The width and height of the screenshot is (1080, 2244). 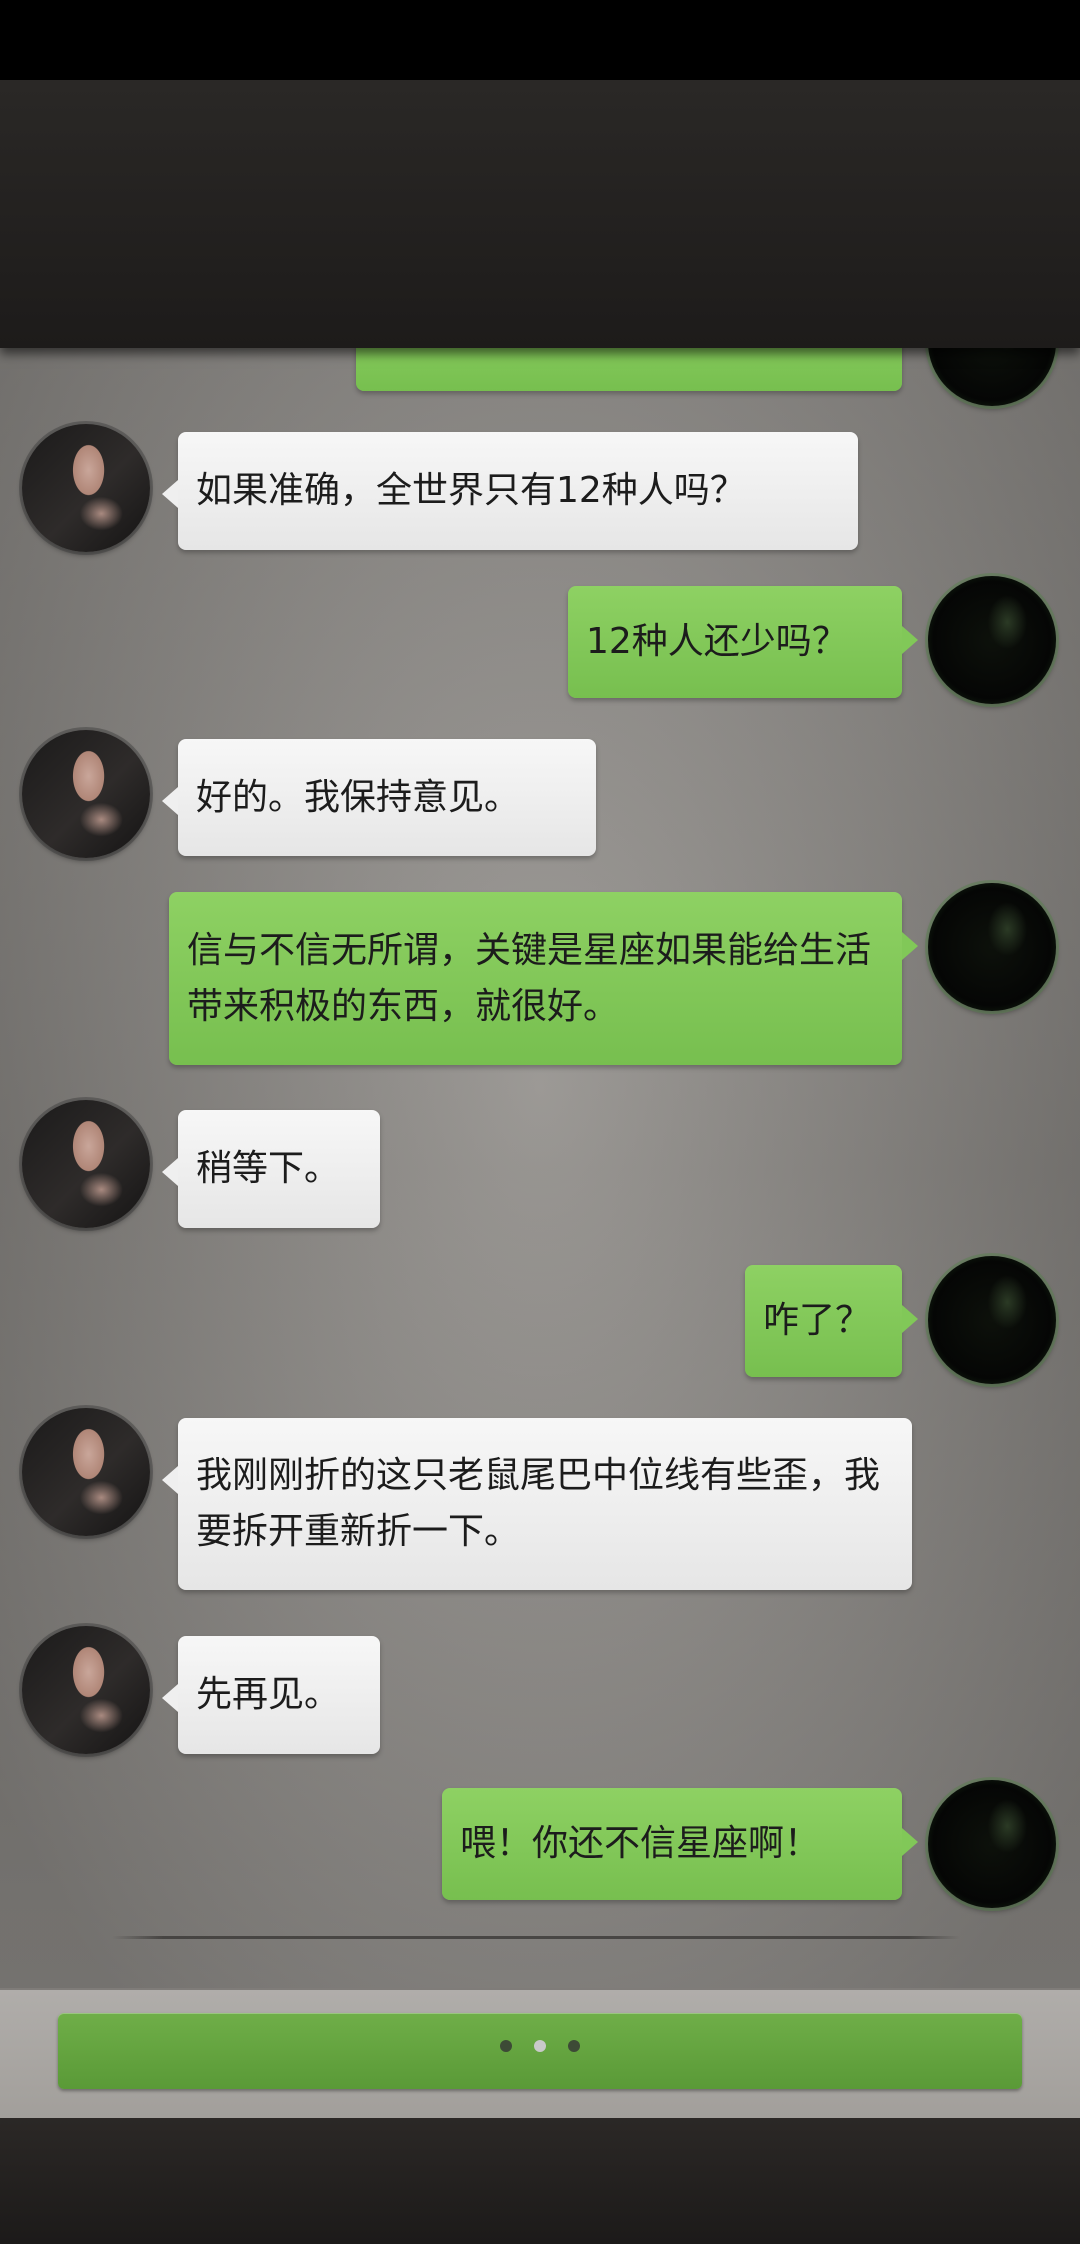 What do you see at coordinates (717, 641) in the screenshot?
I see `message-text: 12种人还少吗？` at bounding box center [717, 641].